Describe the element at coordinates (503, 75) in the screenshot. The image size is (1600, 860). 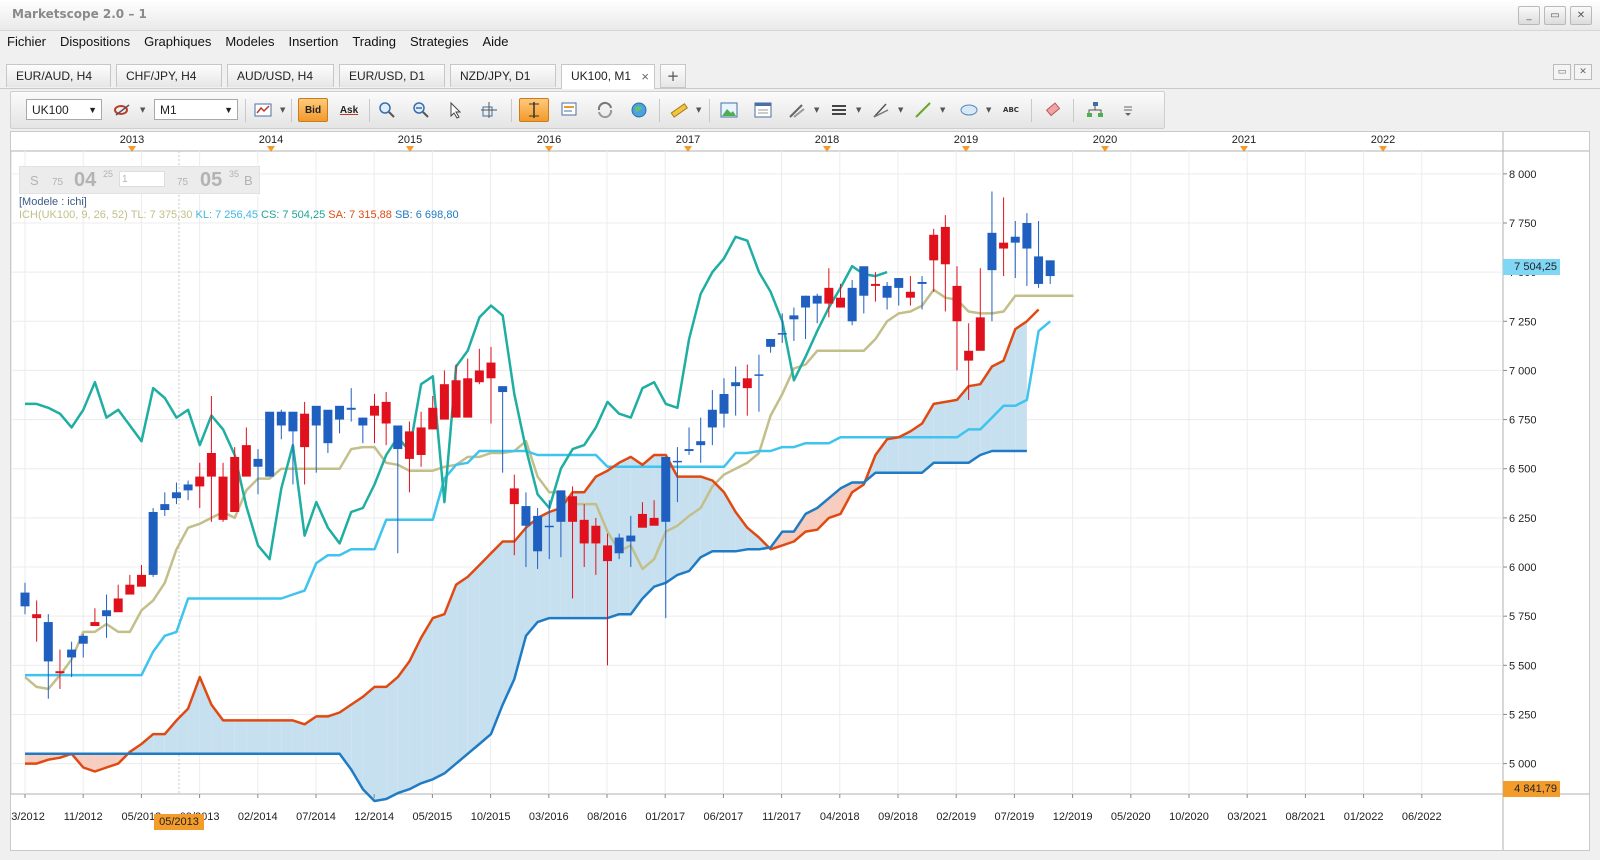
I see `tab-nzd-jpy: NZD/JPY, D1` at that location.